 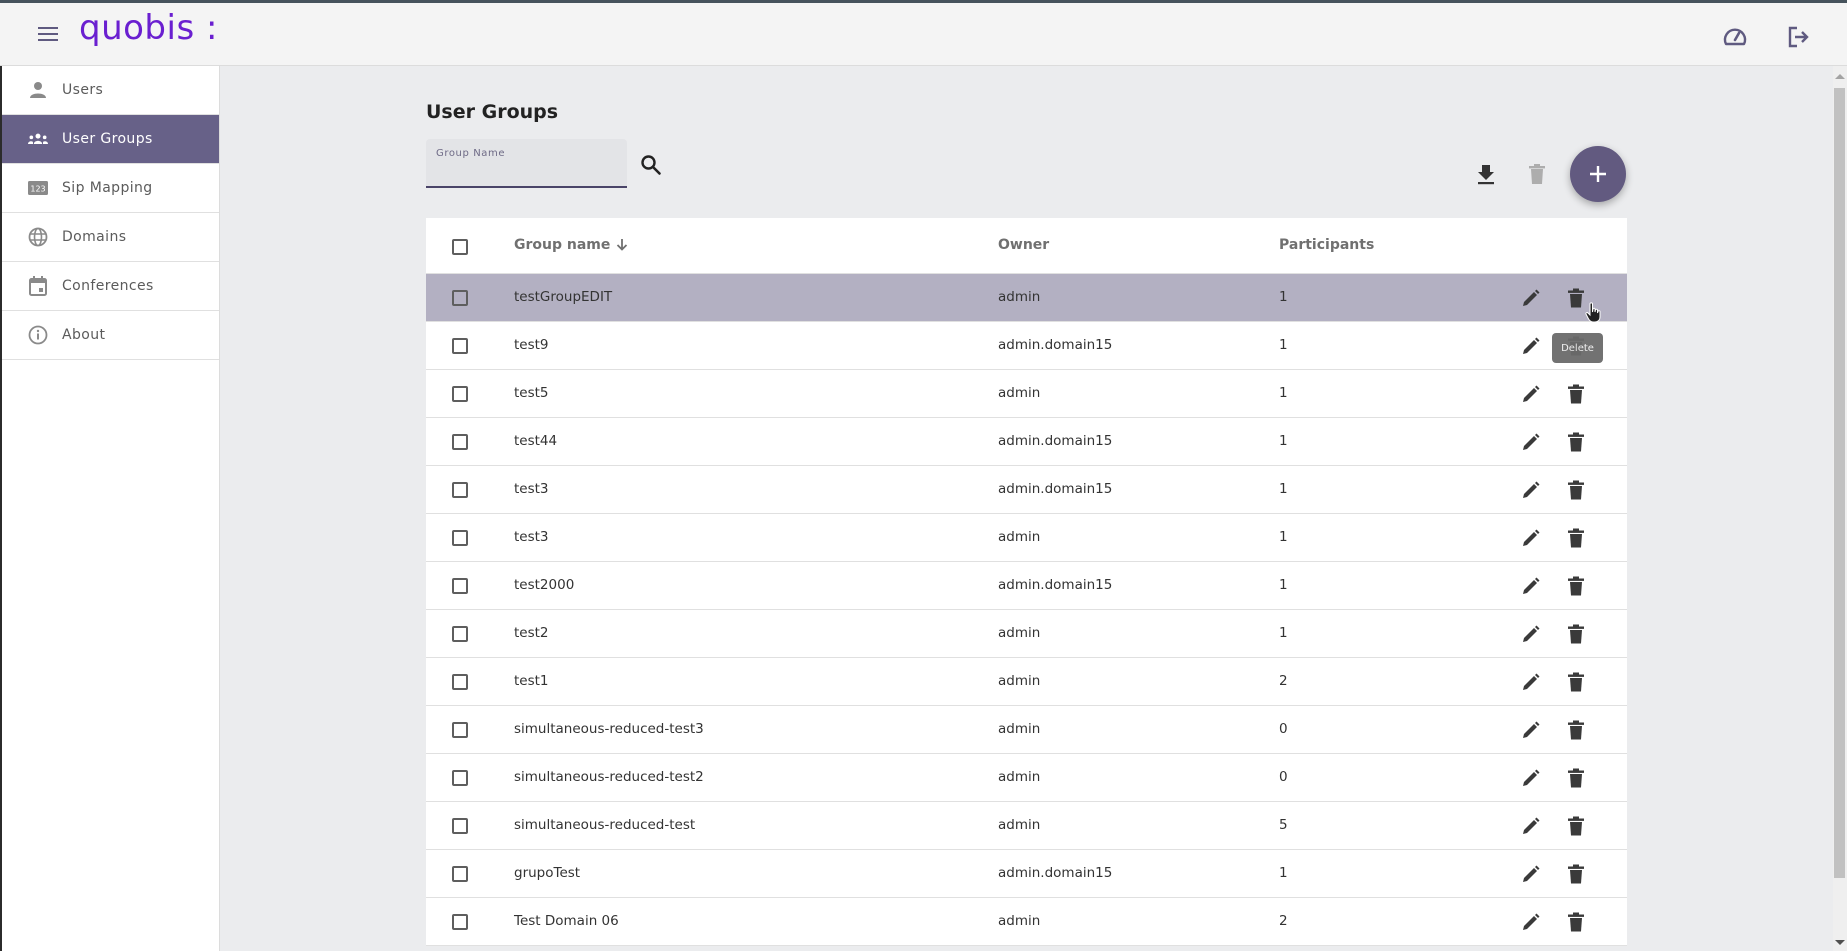 I want to click on numbers-123-icon: 123, so click(x=38, y=188).